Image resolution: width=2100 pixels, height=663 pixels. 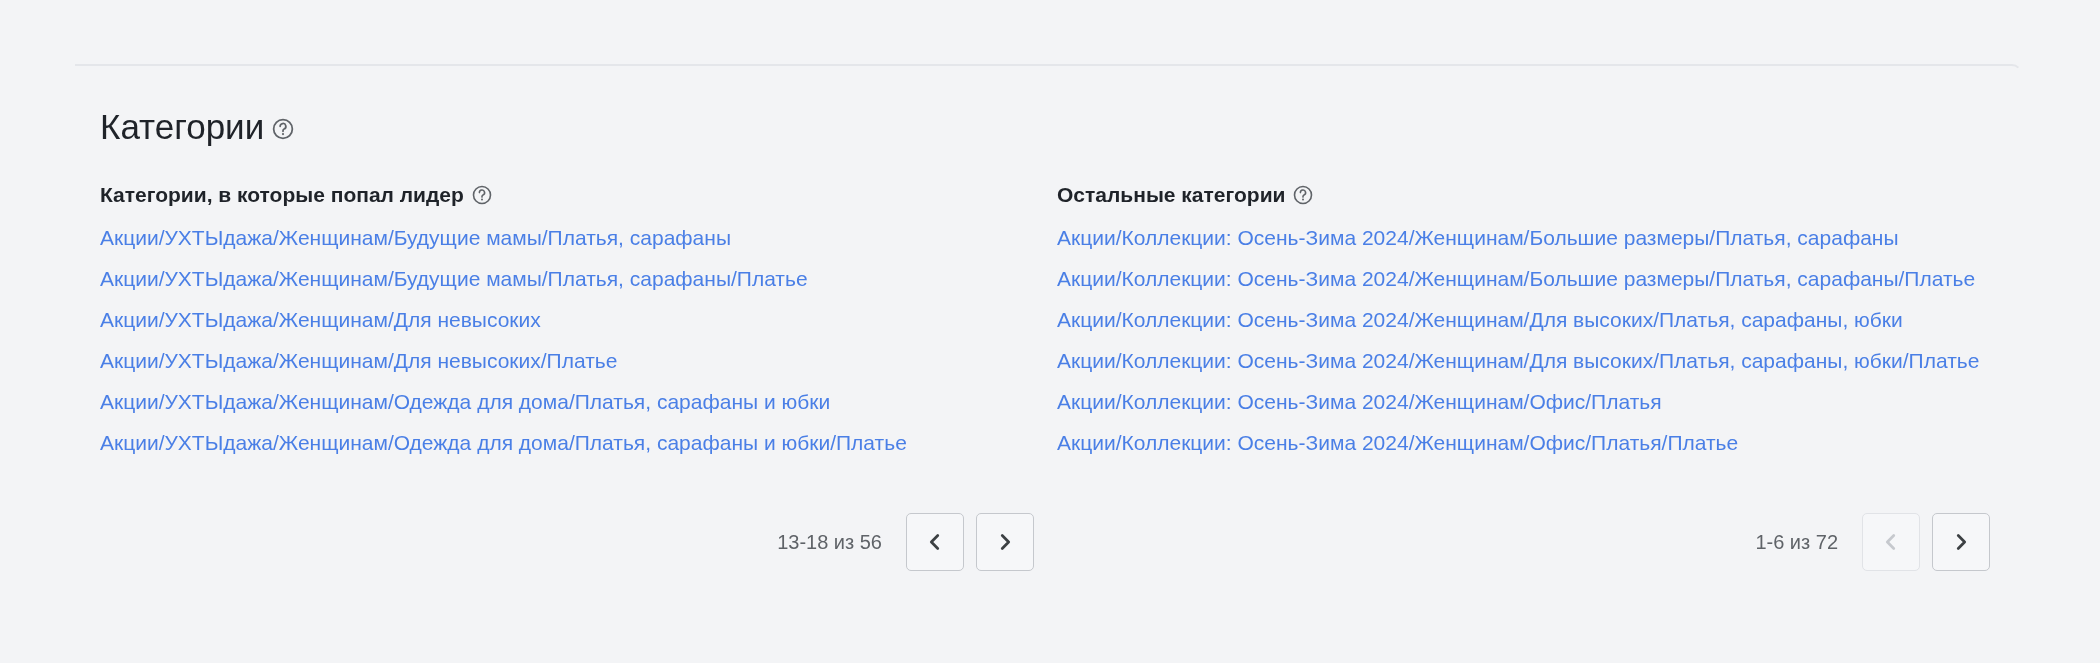 I want to click on category-link: Акции/УХТЫдажа/Женщинам/Будущие мамы/Платья, сарафаны/Платье, so click(x=454, y=278).